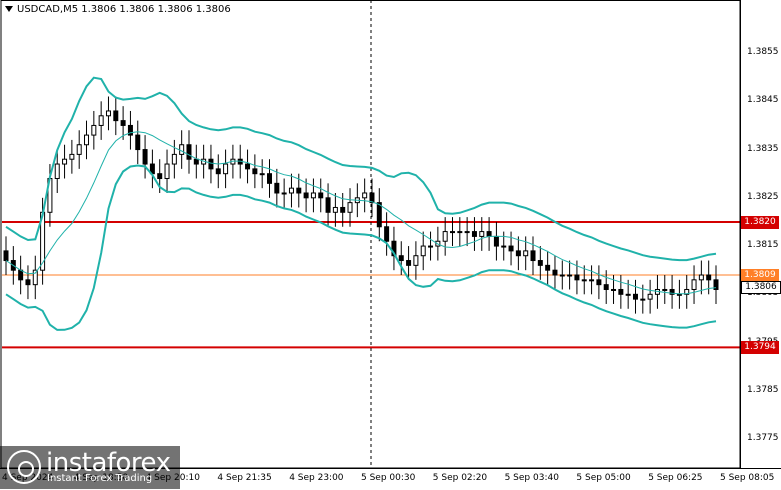 Image resolution: width=781 pixels, height=490 pixels. What do you see at coordinates (460, 478) in the screenshot?
I see `x-tick-label: 5 Sep 02:20` at bounding box center [460, 478].